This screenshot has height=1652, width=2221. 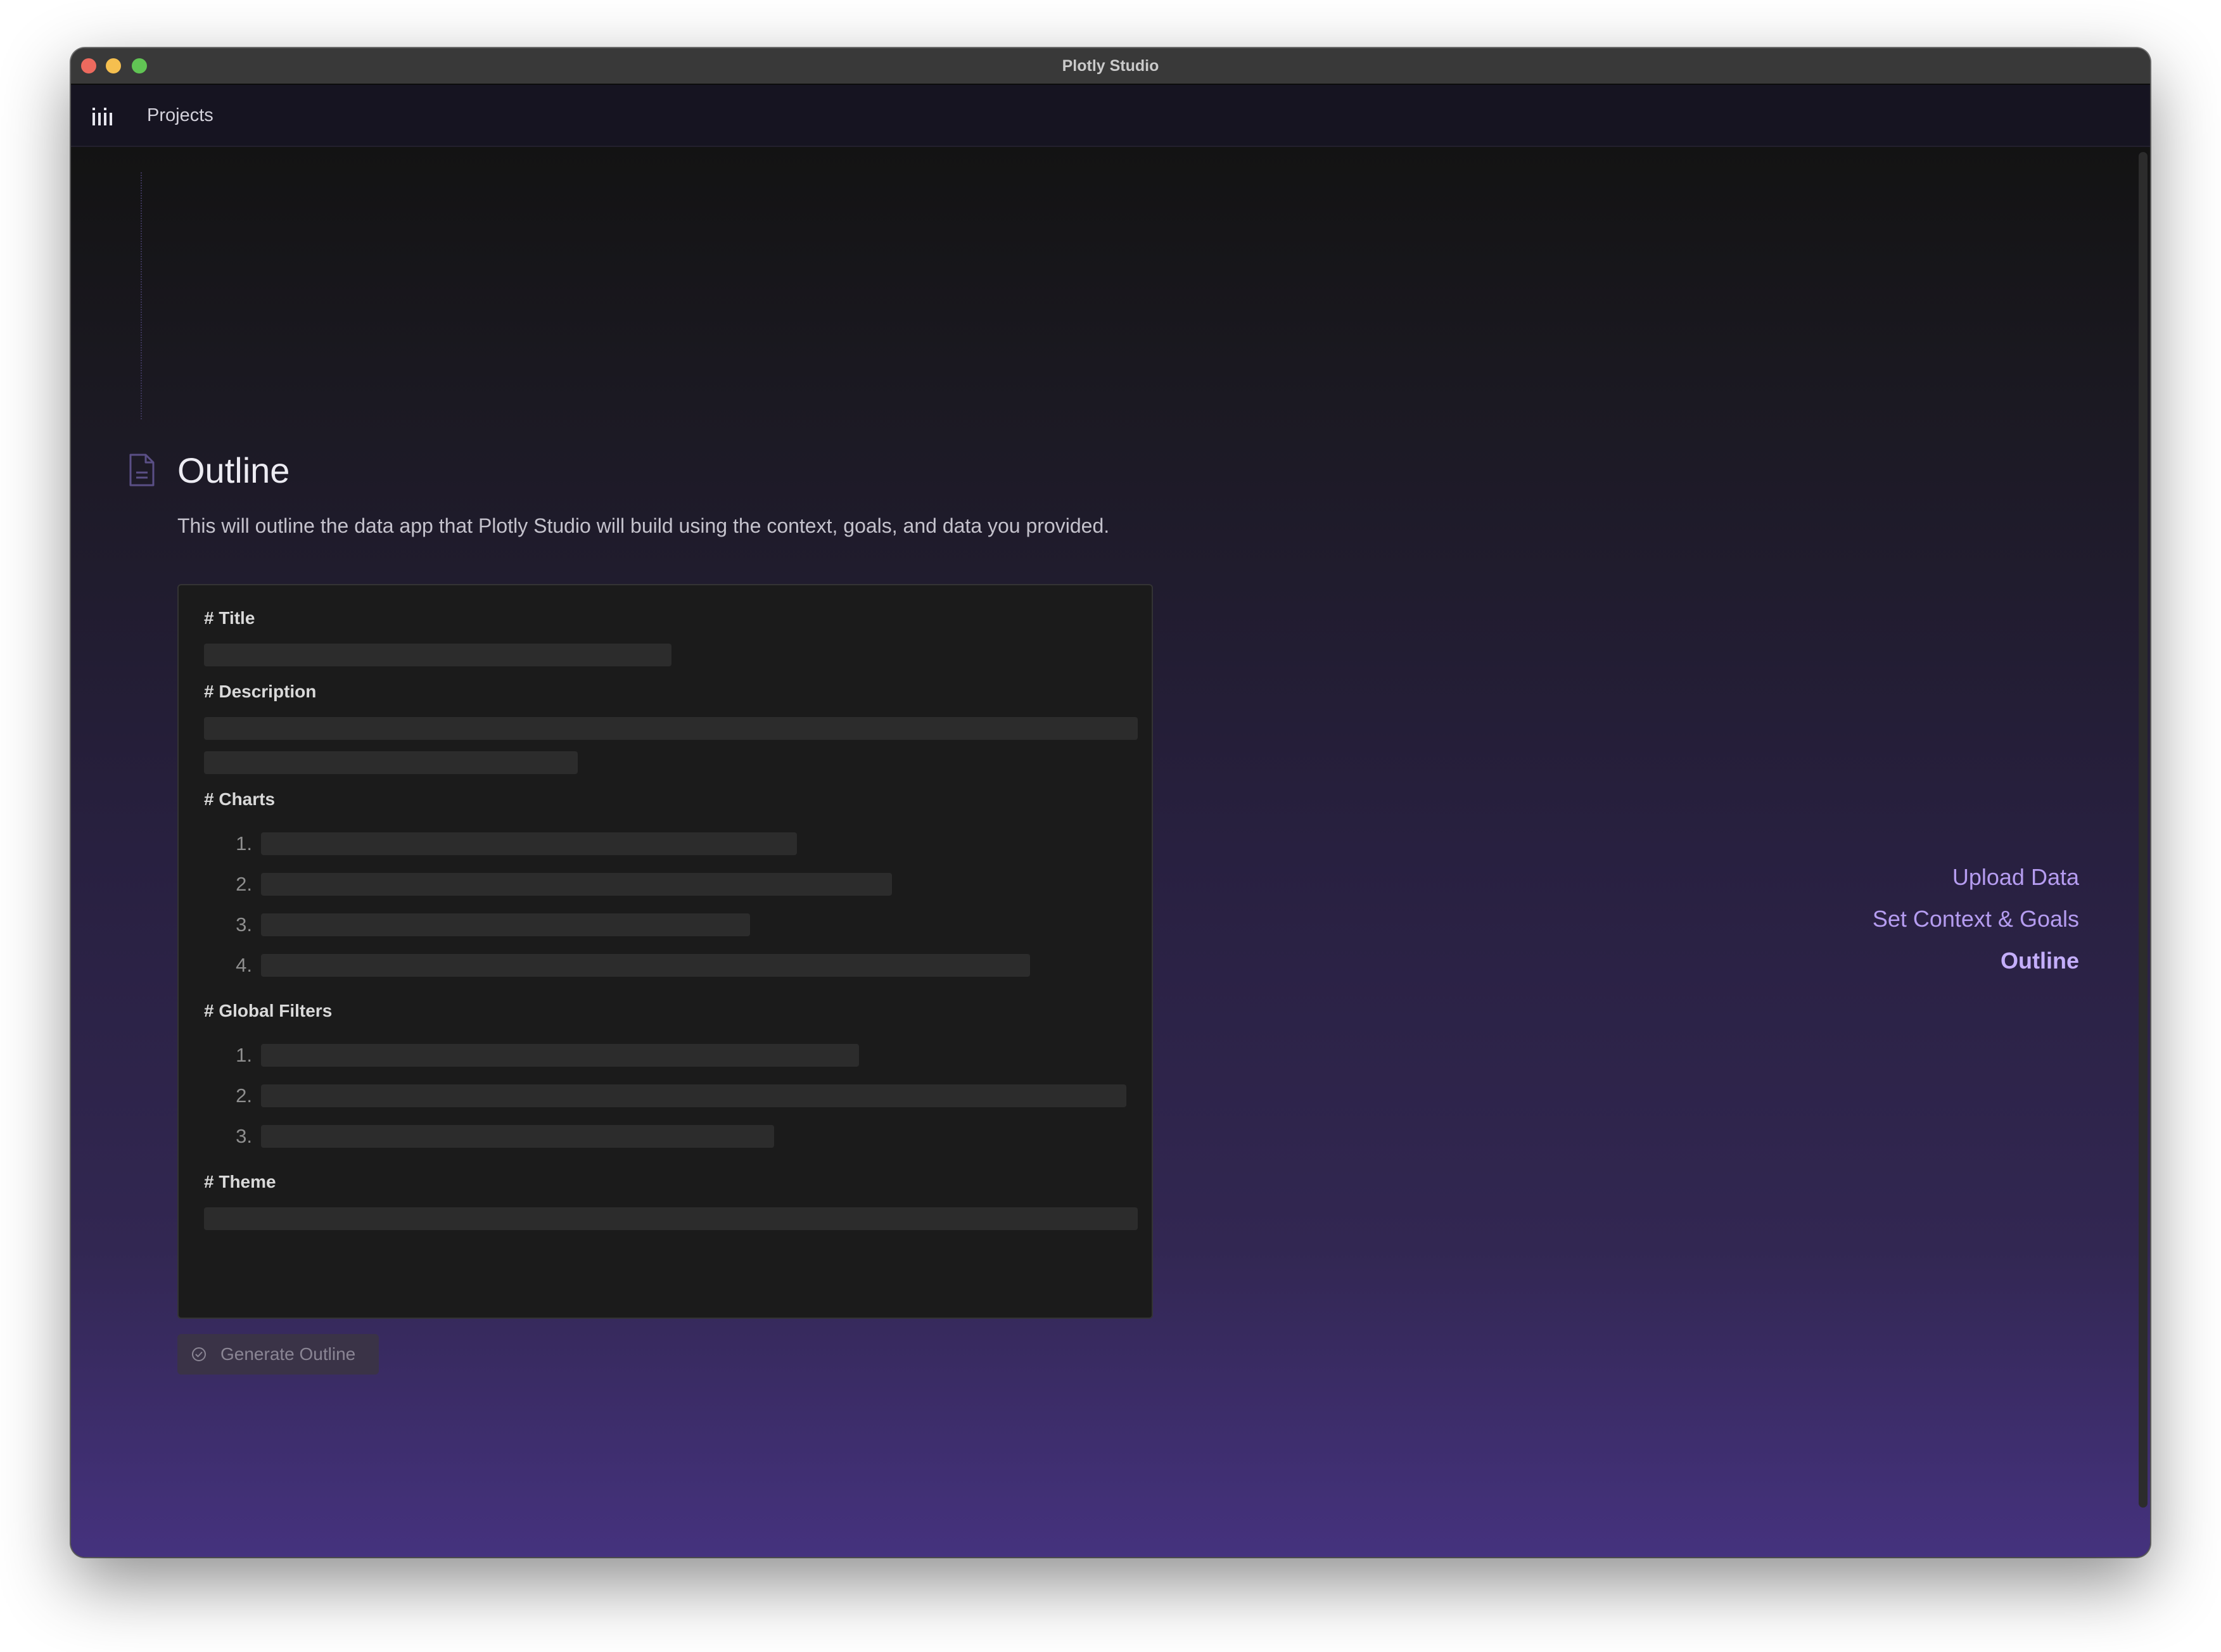 What do you see at coordinates (244, 1055) in the screenshot?
I see `filter-list-number: 1.` at bounding box center [244, 1055].